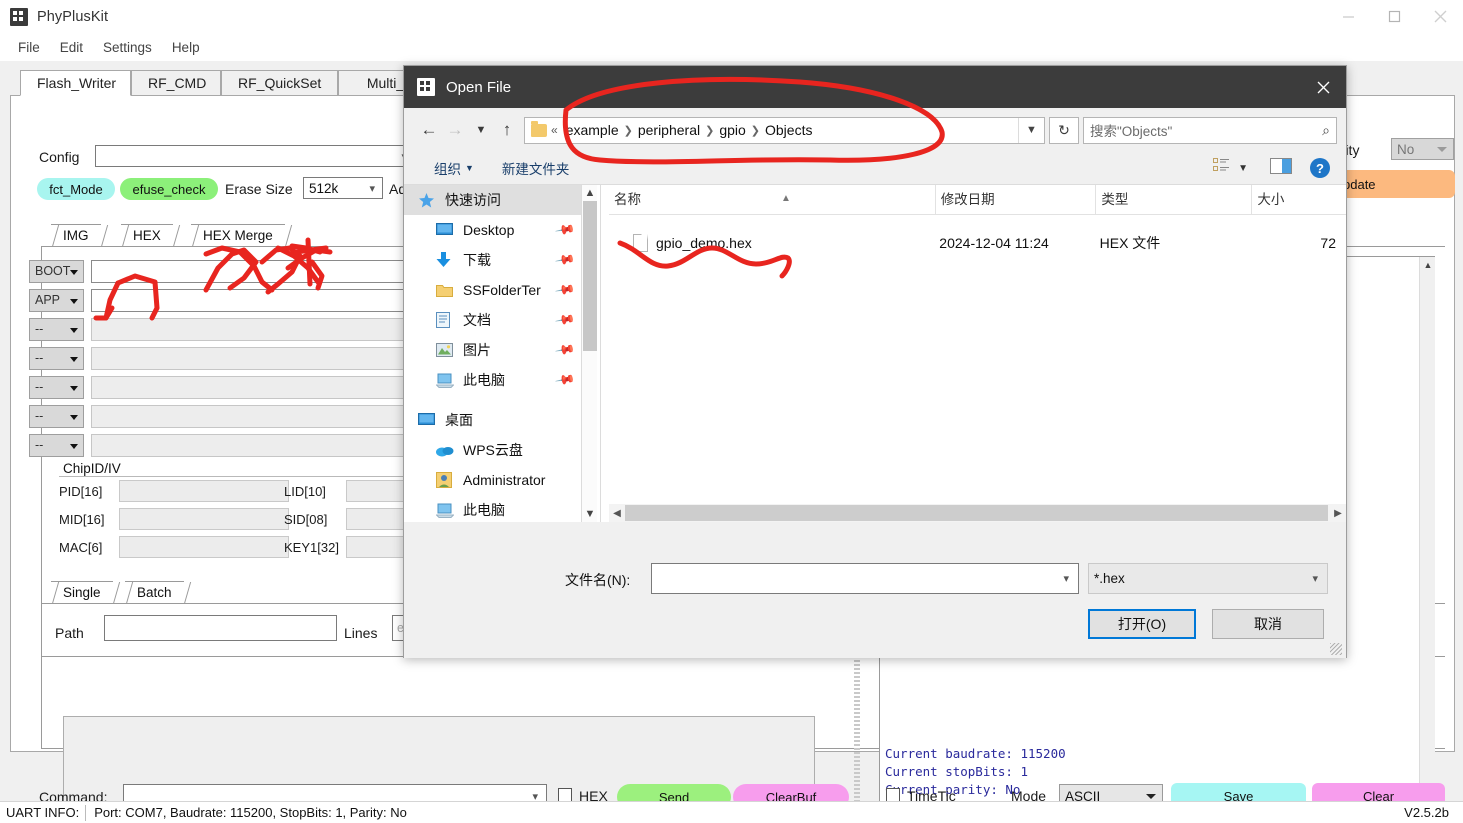 The height and width of the screenshot is (823, 1463). I want to click on column-label: 类型, so click(1115, 199).